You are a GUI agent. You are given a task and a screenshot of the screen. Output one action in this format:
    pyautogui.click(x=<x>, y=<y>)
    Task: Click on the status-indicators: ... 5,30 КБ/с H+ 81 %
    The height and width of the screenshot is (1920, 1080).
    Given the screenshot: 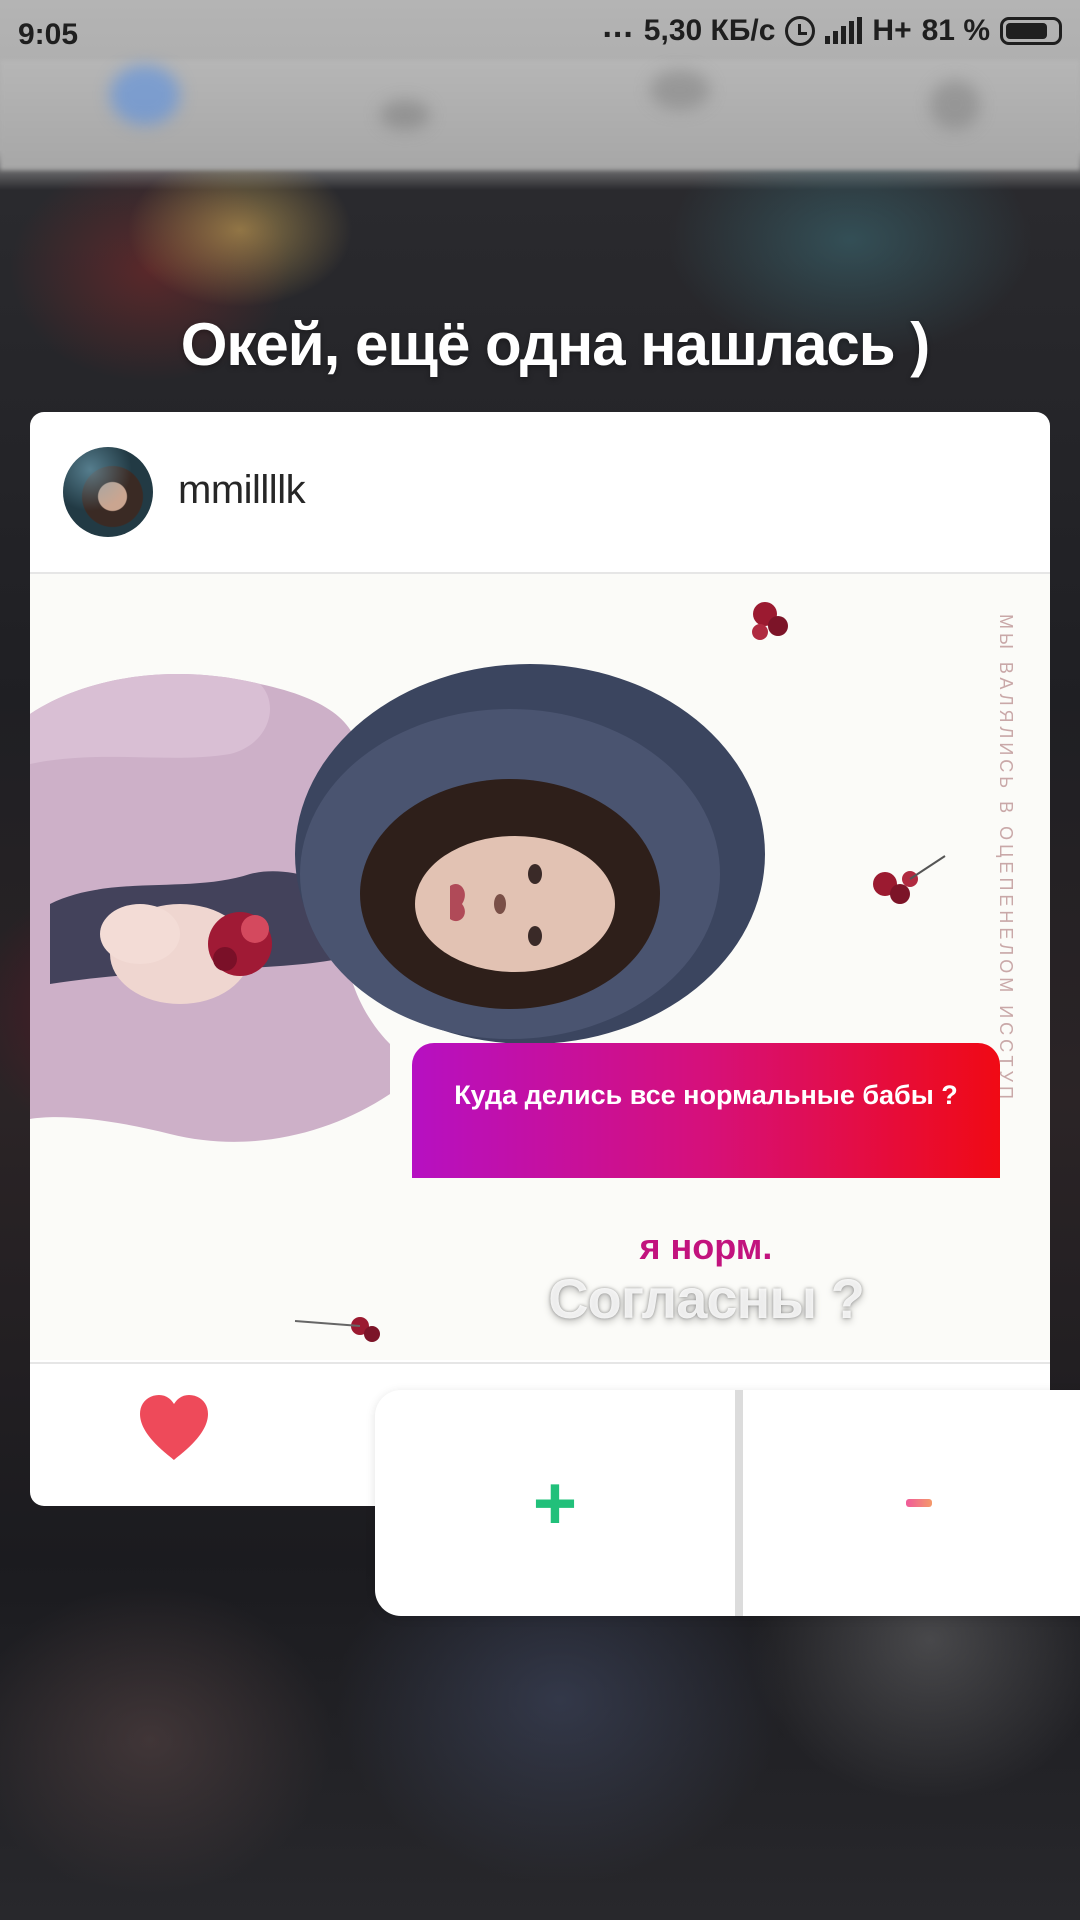 What is the action you would take?
    pyautogui.click(x=832, y=27)
    